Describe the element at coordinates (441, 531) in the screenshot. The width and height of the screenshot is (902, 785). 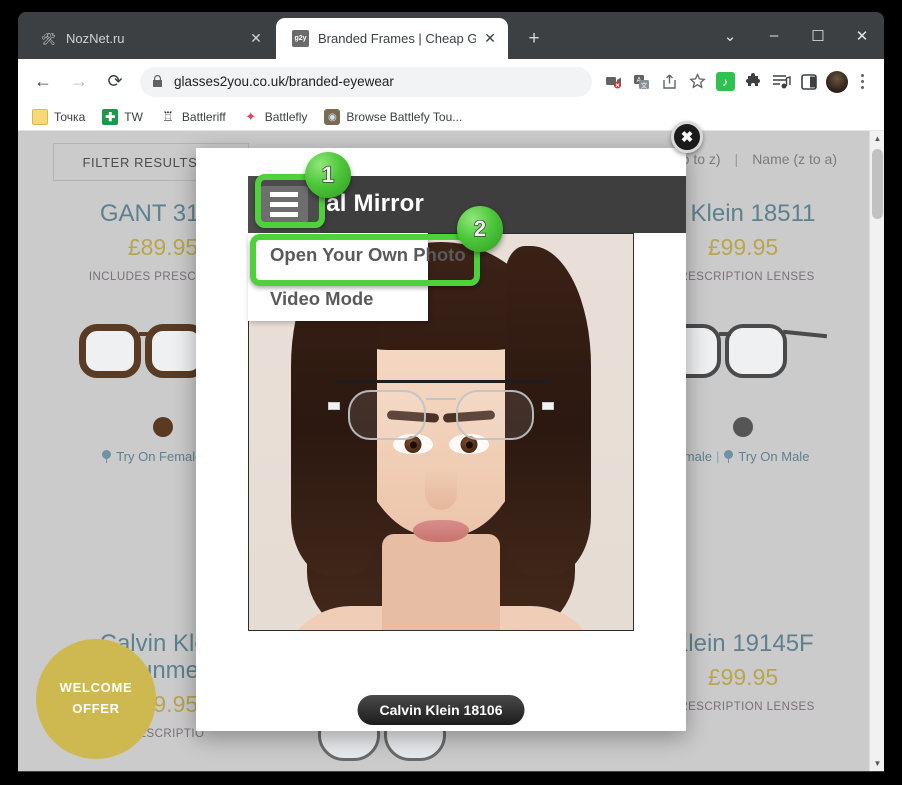
I see `lips` at that location.